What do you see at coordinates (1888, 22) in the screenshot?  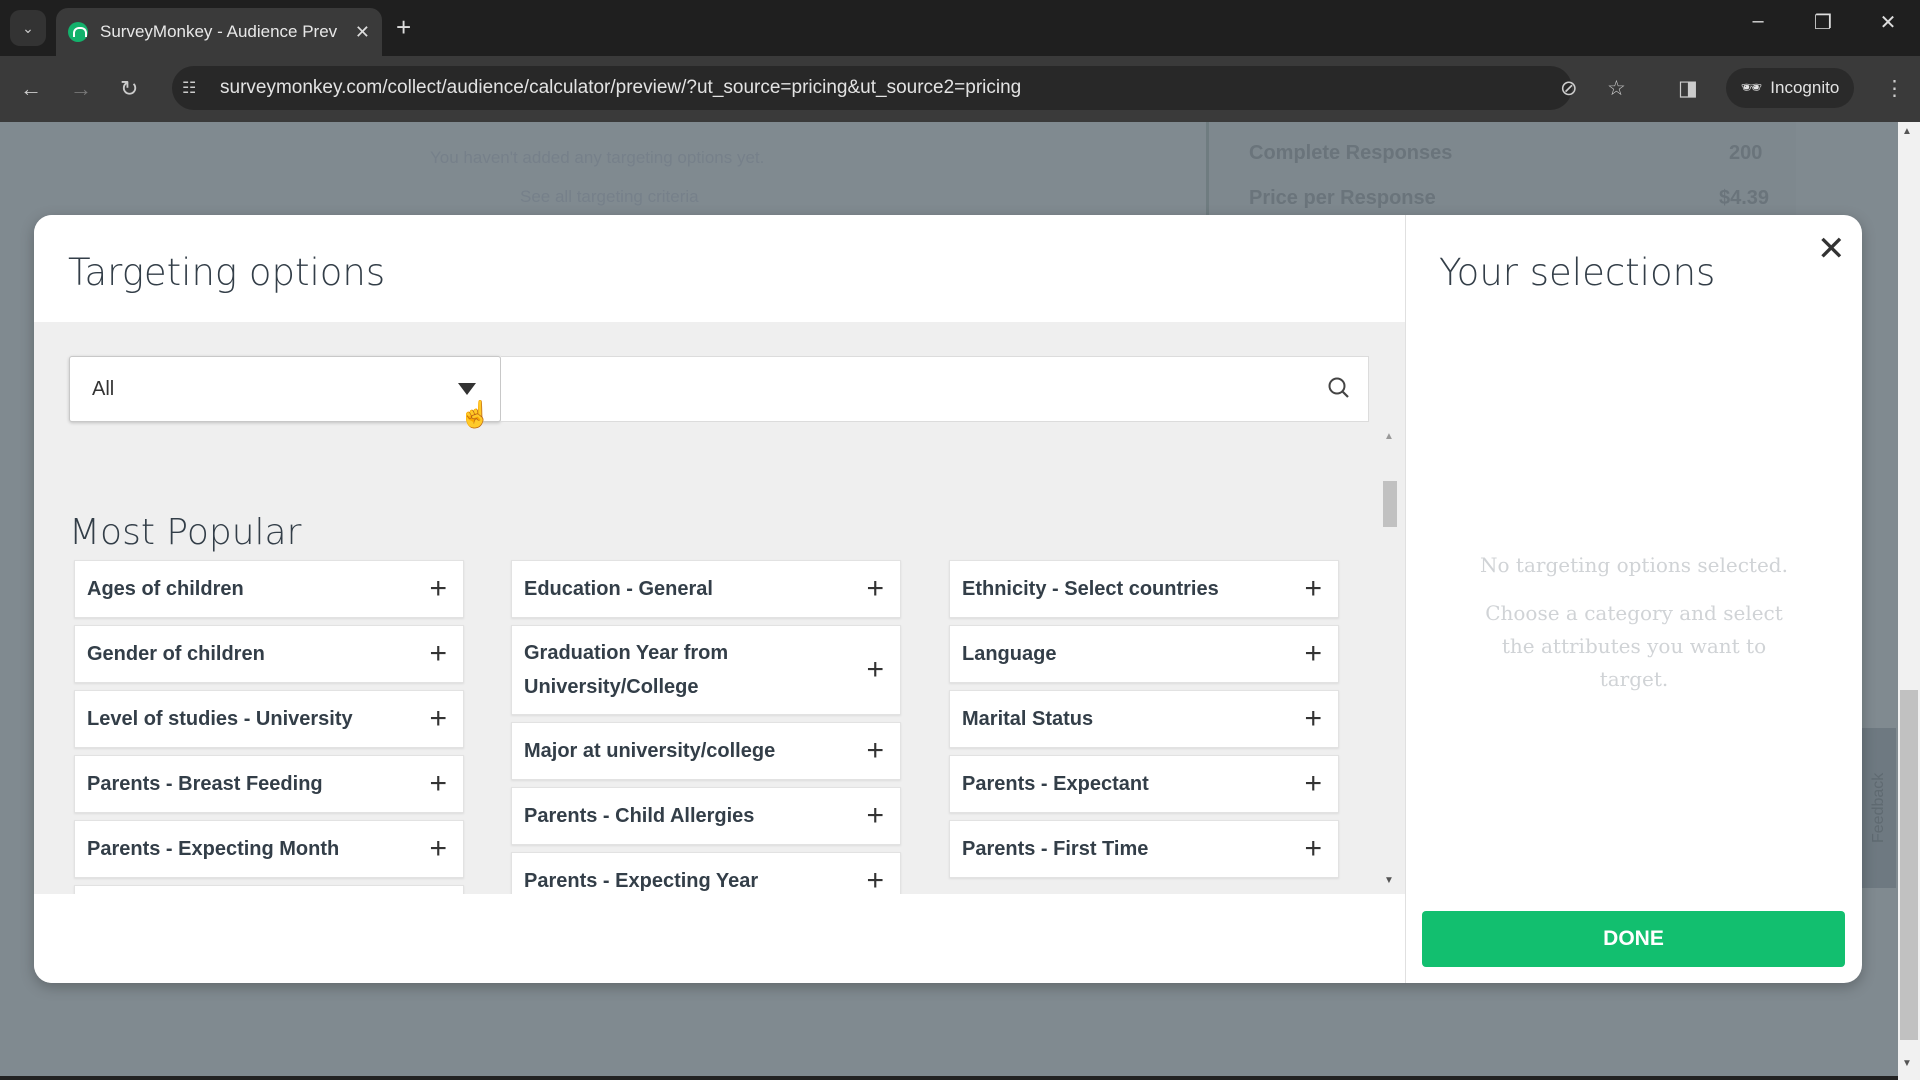 I see `close-window-icon: ✕` at bounding box center [1888, 22].